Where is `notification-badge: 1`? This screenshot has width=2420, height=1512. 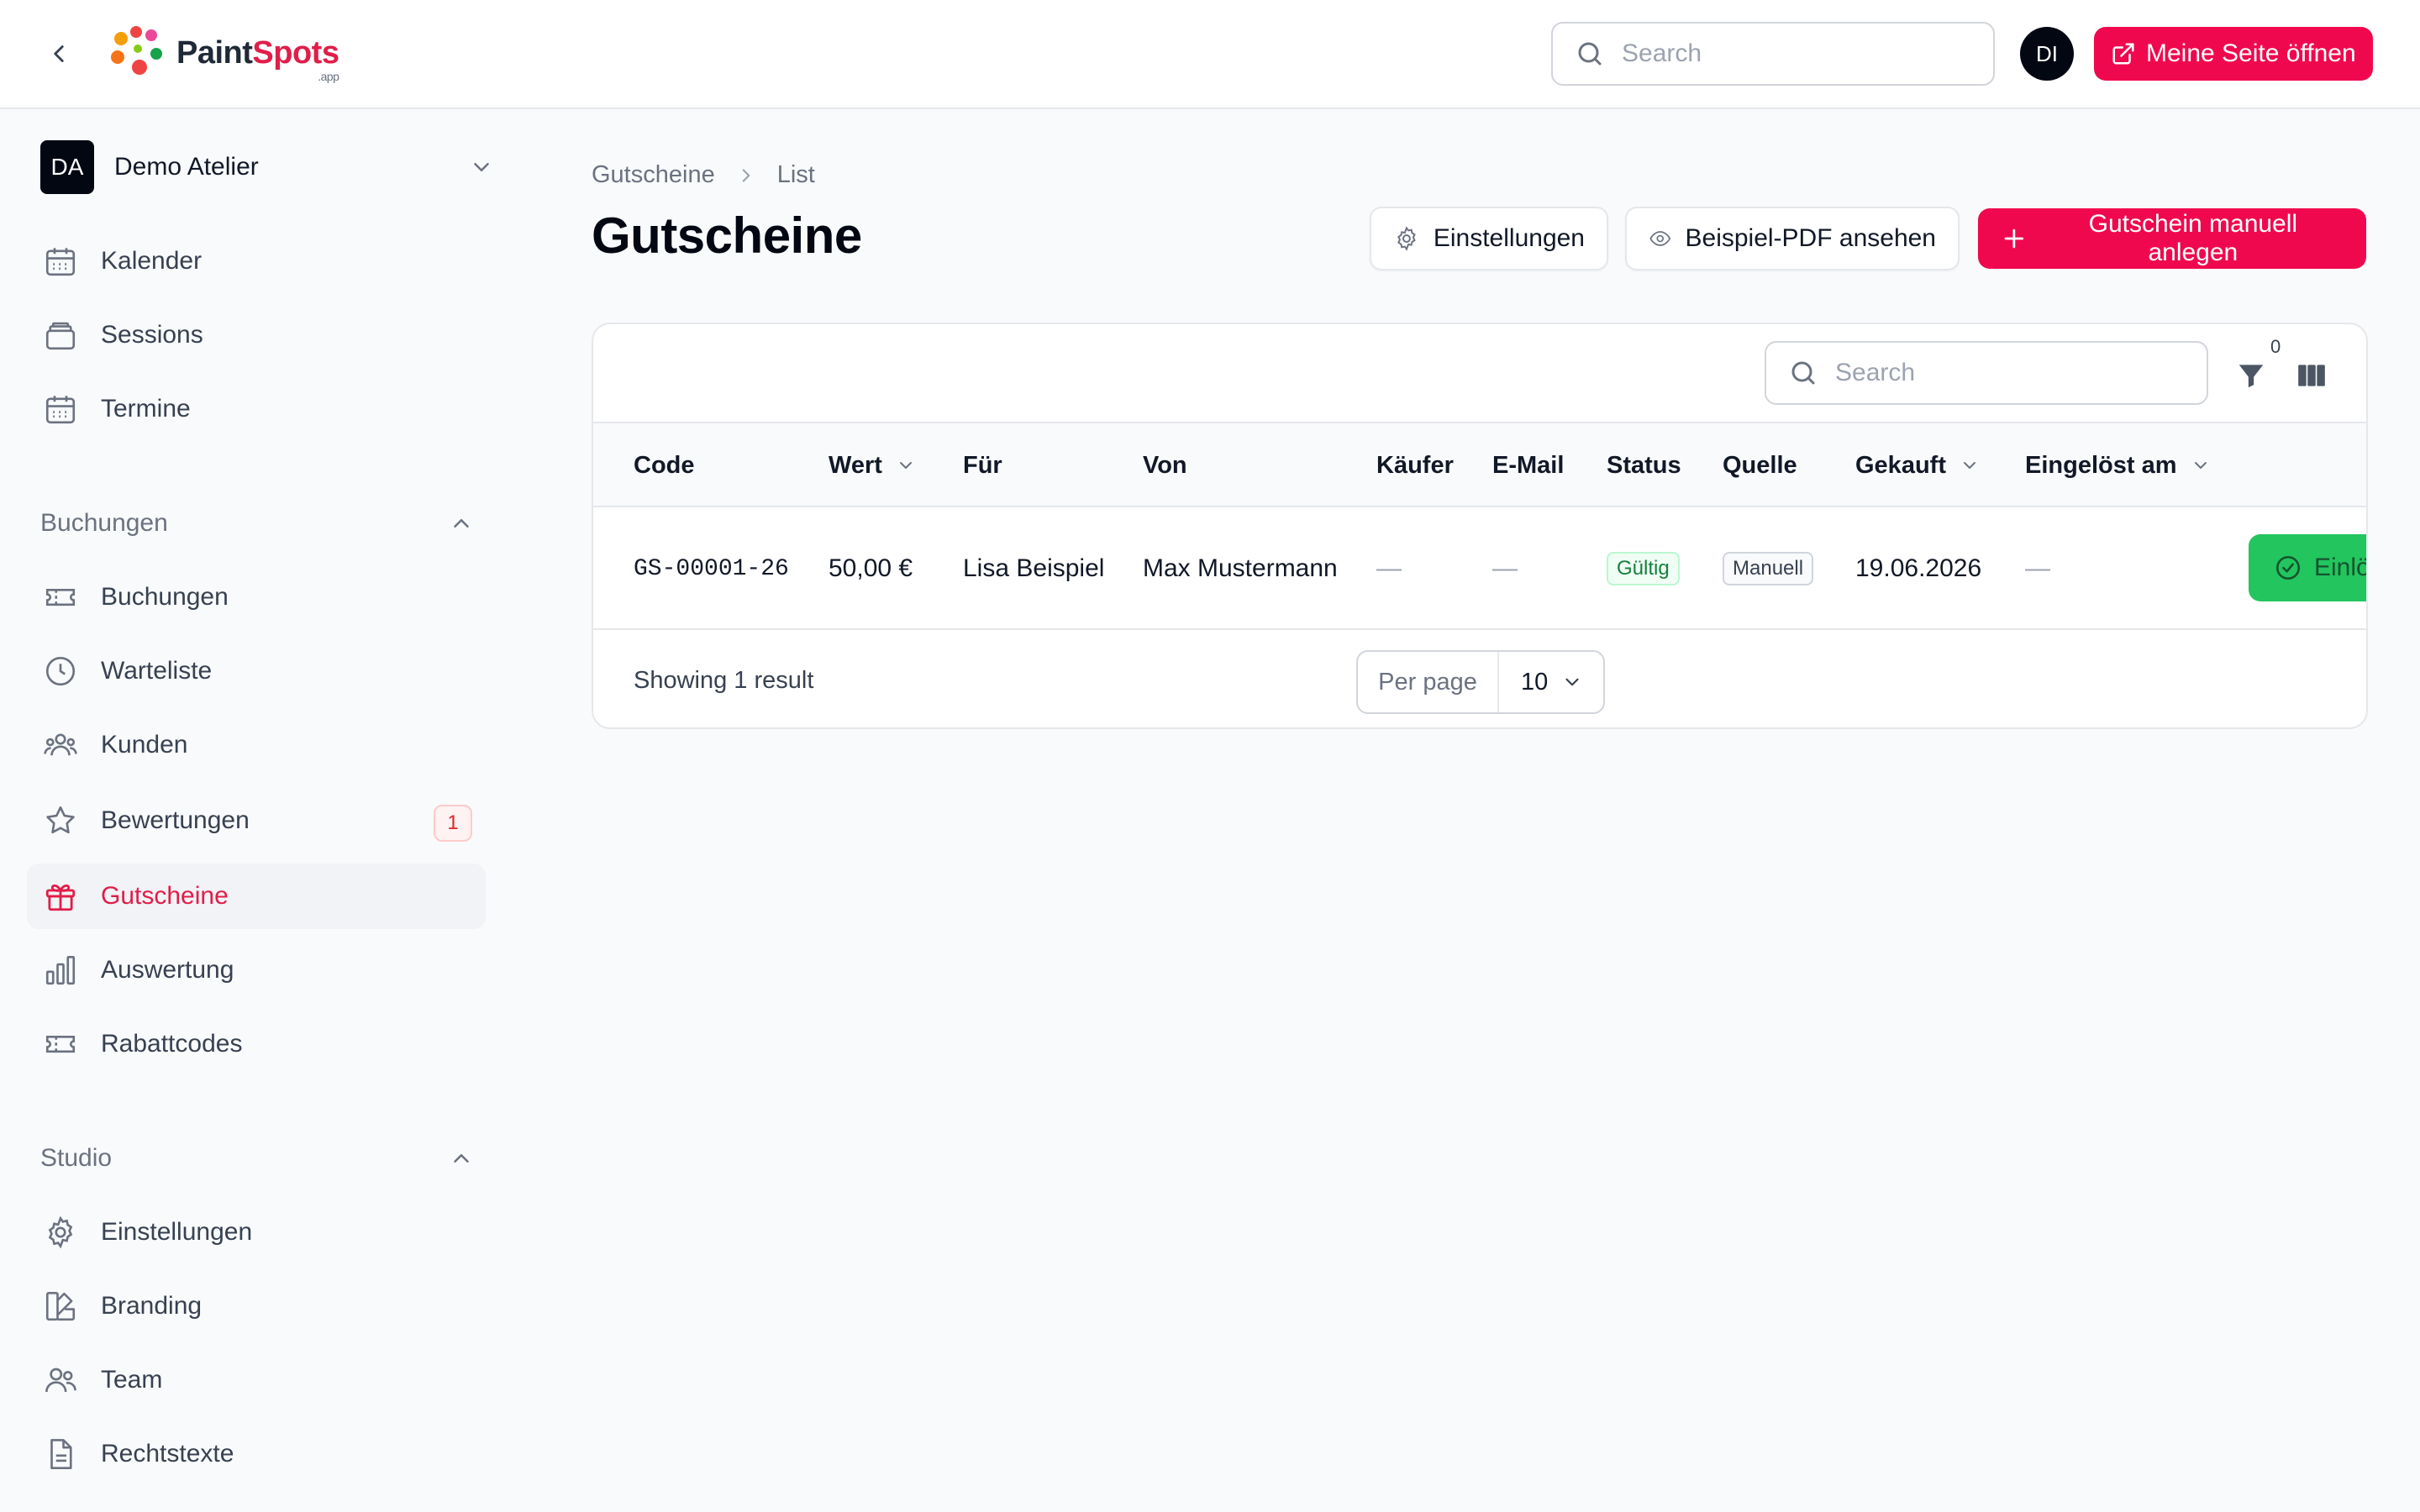 notification-badge: 1 is located at coordinates (453, 823).